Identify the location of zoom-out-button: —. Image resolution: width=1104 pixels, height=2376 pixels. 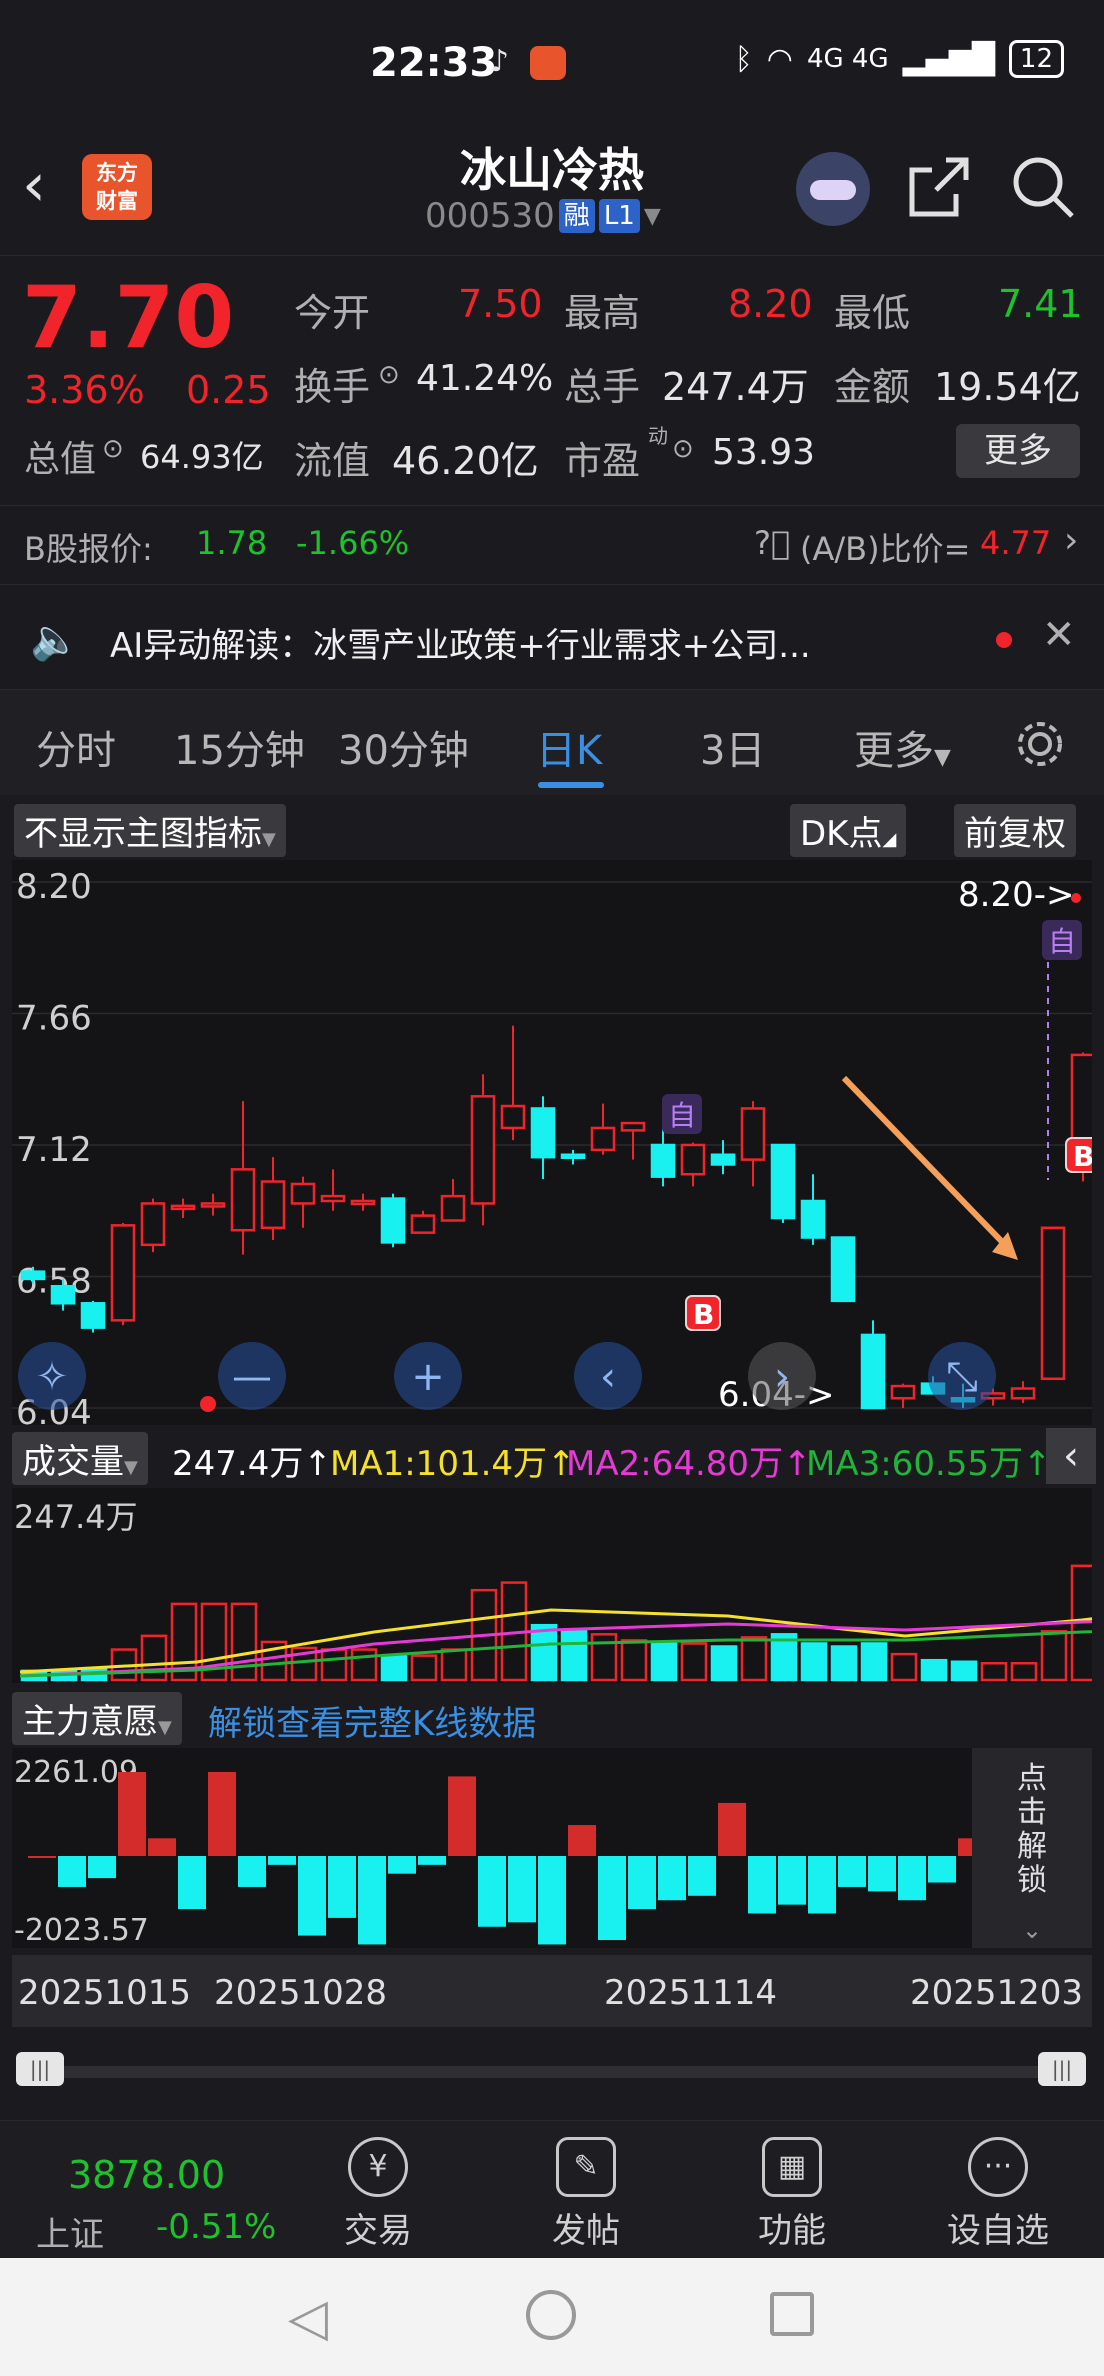
(252, 1376).